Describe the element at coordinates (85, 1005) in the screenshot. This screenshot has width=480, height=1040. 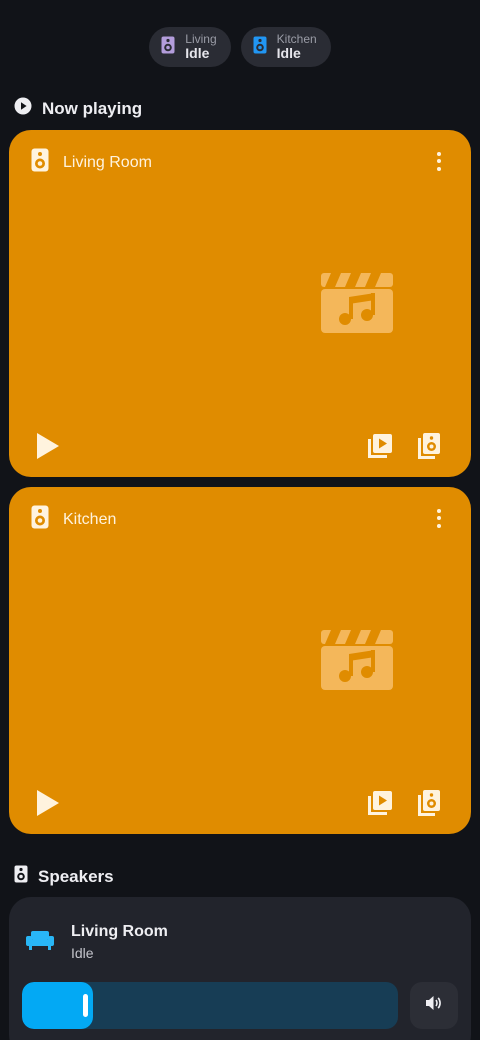
I see `volume-thumb` at that location.